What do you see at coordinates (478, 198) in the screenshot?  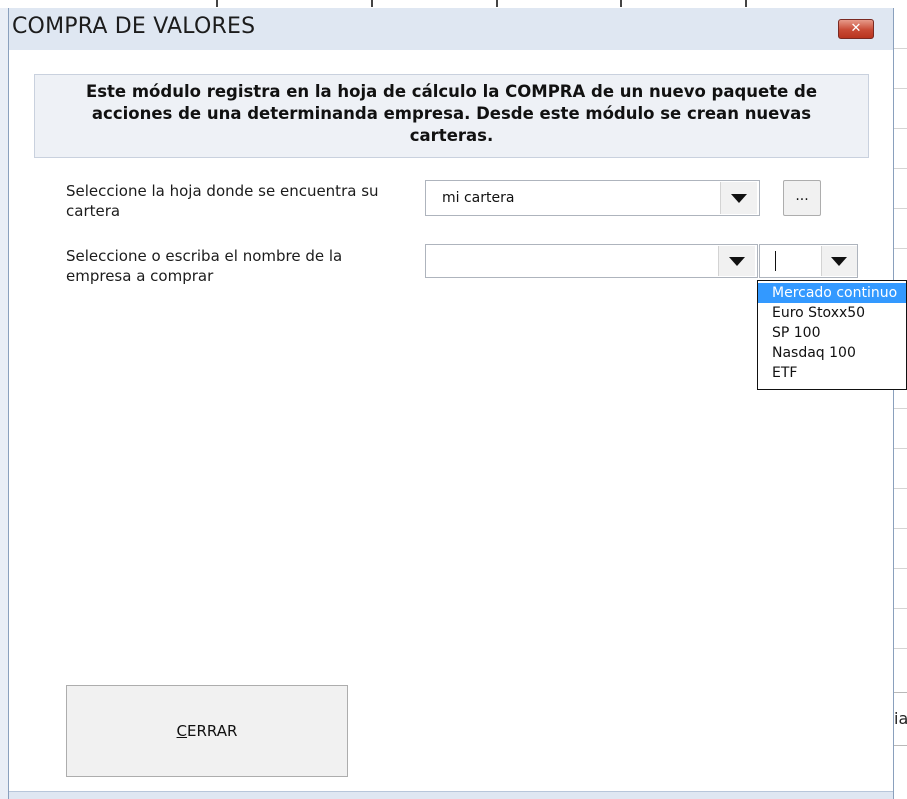 I see `sheet-select-value: mi cartera` at bounding box center [478, 198].